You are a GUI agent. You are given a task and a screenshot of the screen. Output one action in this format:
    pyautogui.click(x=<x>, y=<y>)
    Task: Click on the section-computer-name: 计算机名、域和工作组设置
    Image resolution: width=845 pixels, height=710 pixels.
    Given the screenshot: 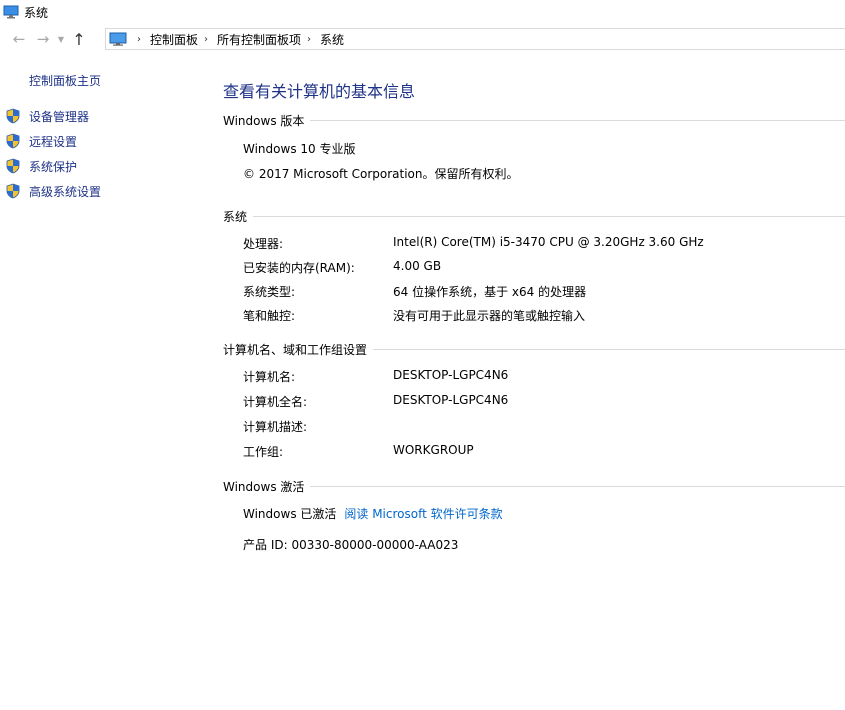 What is the action you would take?
    pyautogui.click(x=534, y=349)
    